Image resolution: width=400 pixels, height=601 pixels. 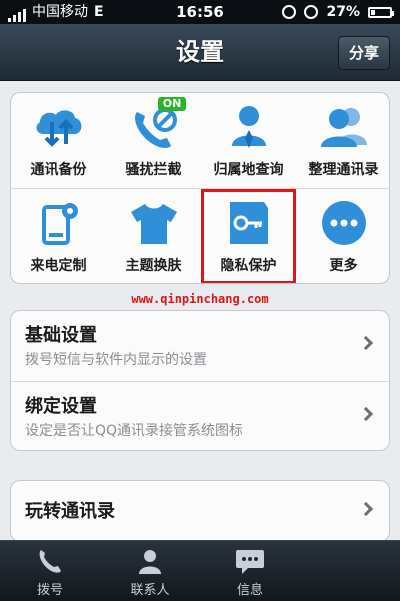 I want to click on tab-messages: 信息, so click(x=250, y=571).